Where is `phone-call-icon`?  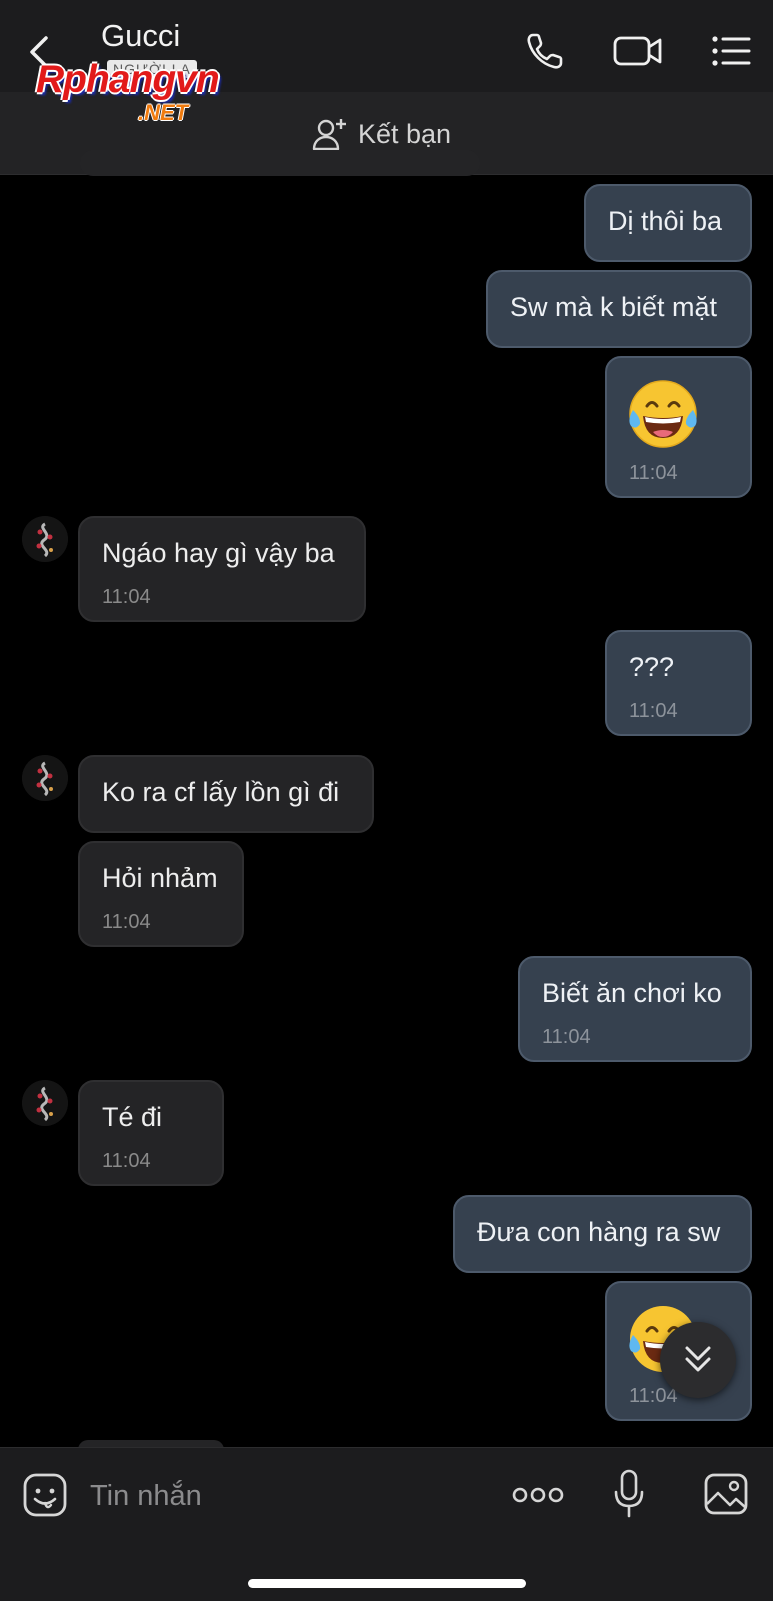 phone-call-icon is located at coordinates (545, 51).